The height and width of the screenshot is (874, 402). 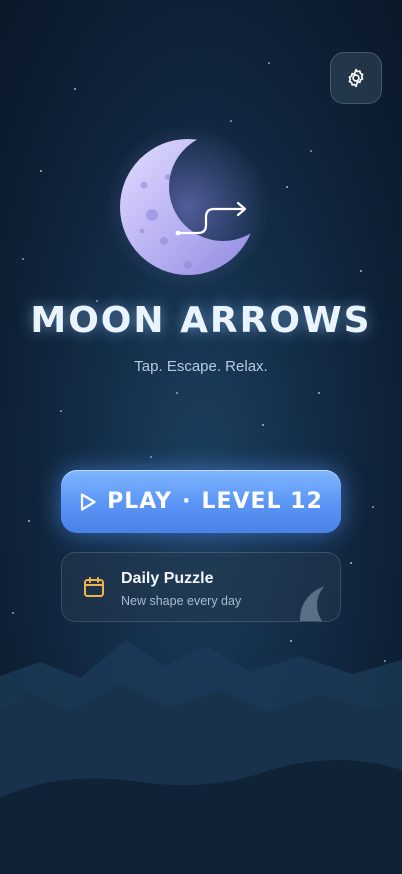 What do you see at coordinates (181, 601) in the screenshot?
I see `daily-puzzle-subtitle: New shape every day` at bounding box center [181, 601].